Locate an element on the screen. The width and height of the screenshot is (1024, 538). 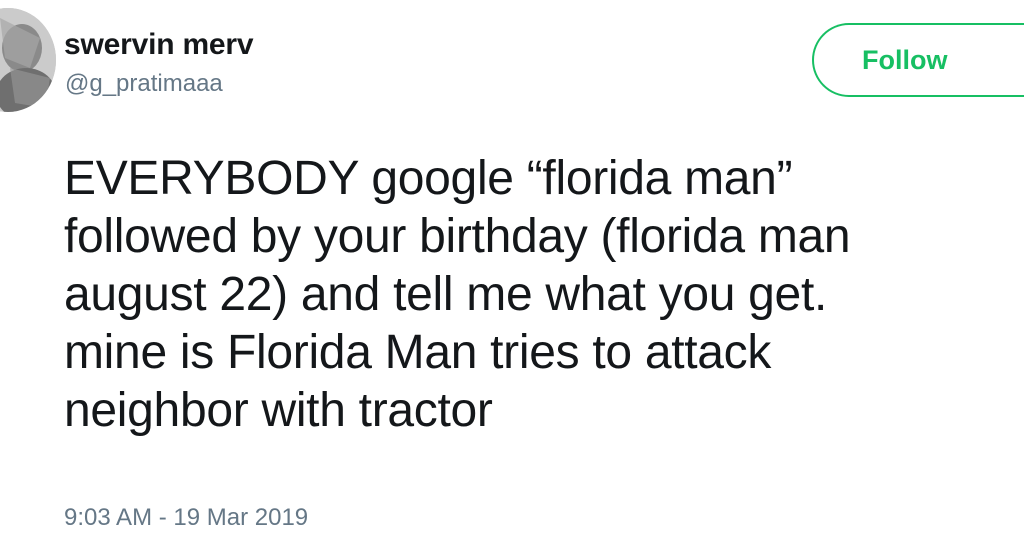
display-name: swervin merv is located at coordinates (159, 45).